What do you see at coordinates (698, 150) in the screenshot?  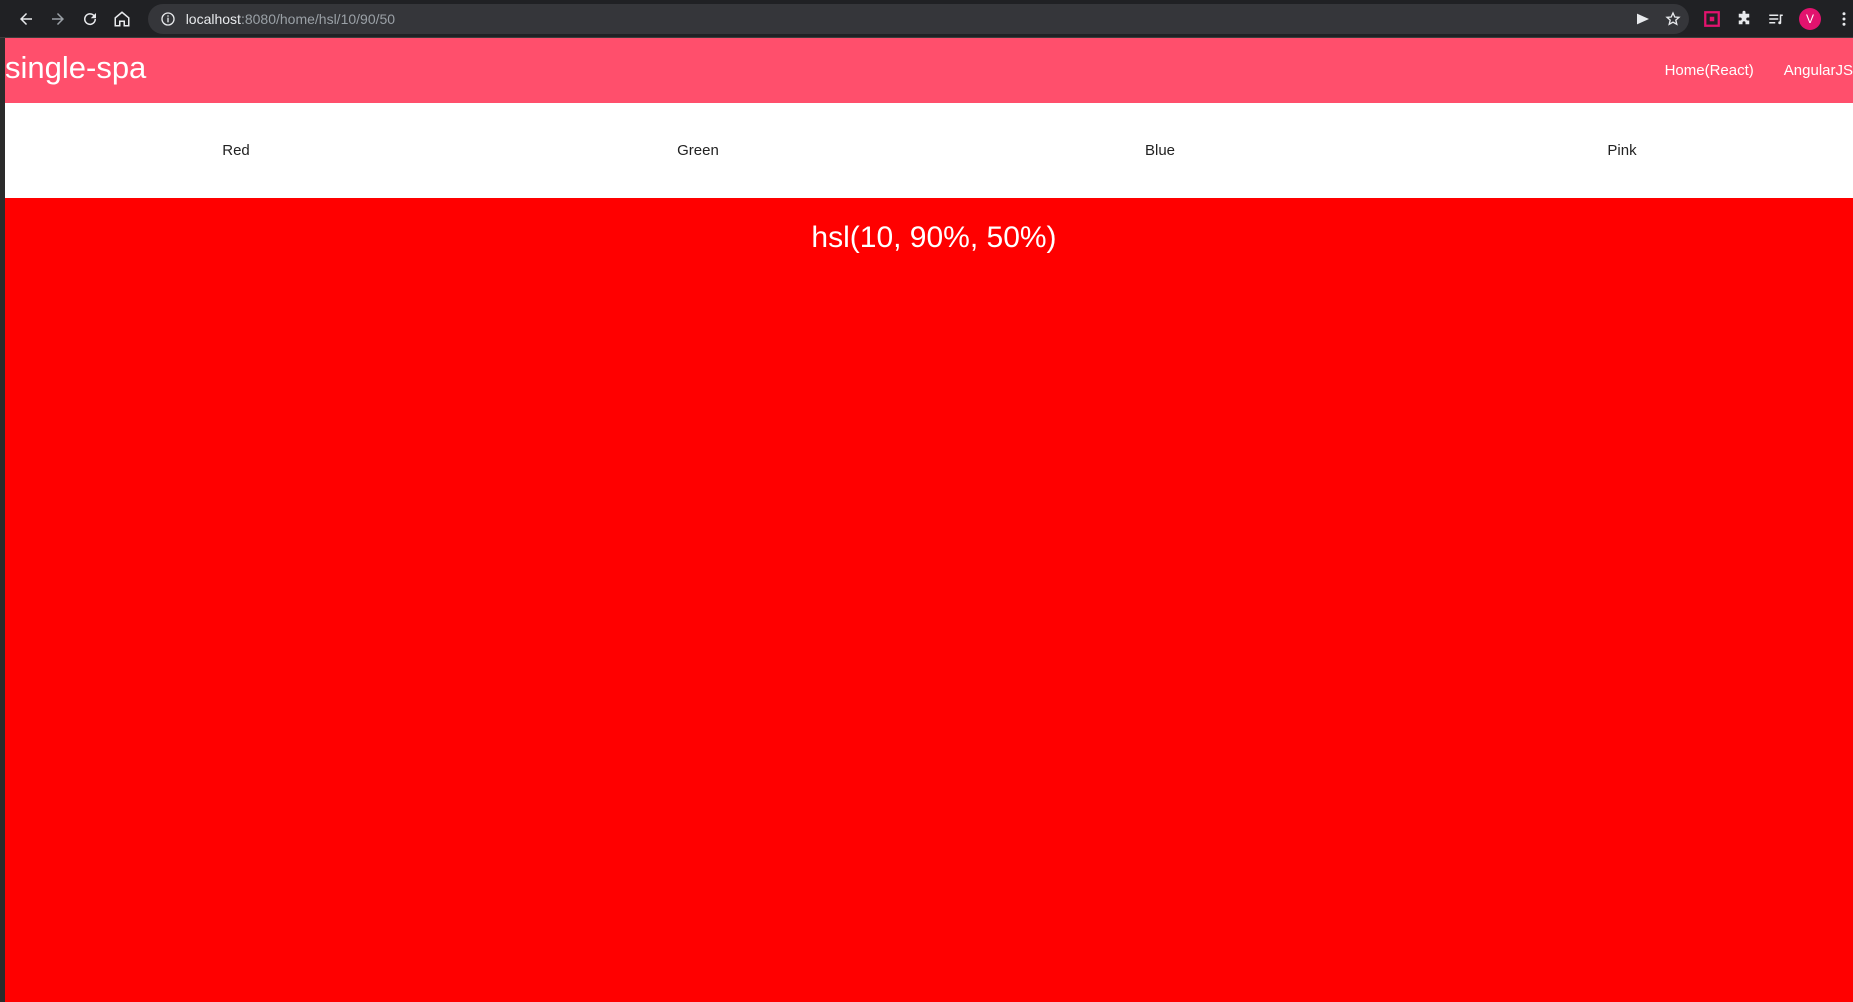 I see `tab-green: Green` at bounding box center [698, 150].